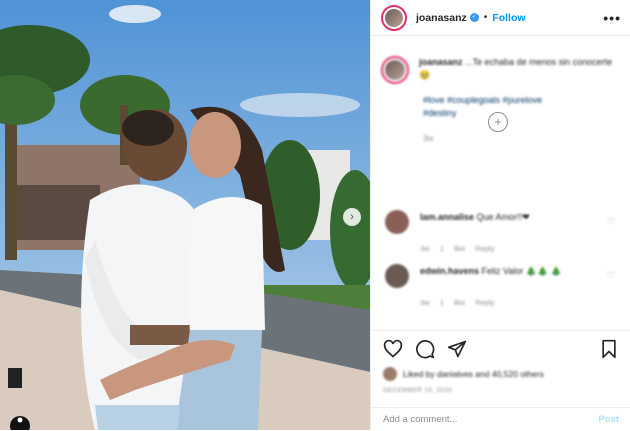 The width and height of the screenshot is (630, 431). I want to click on follow-button: Follow, so click(508, 18).